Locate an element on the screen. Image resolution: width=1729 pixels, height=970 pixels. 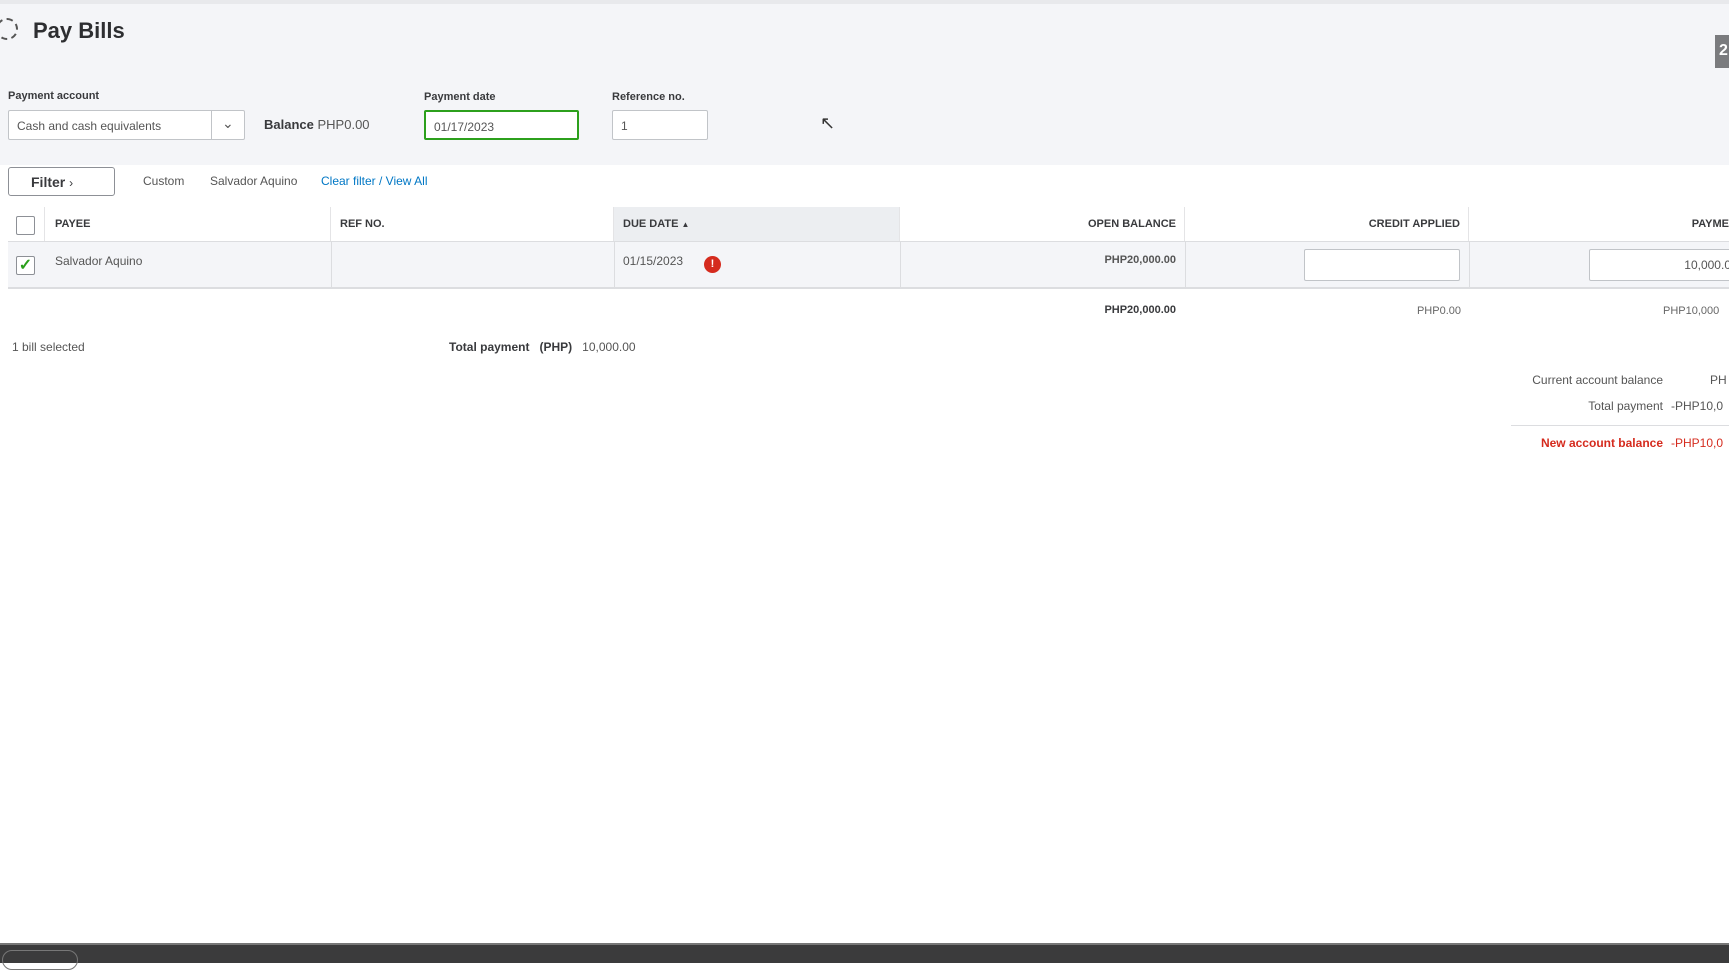
payment-date-input: 01/17/2023 is located at coordinates (501, 125).